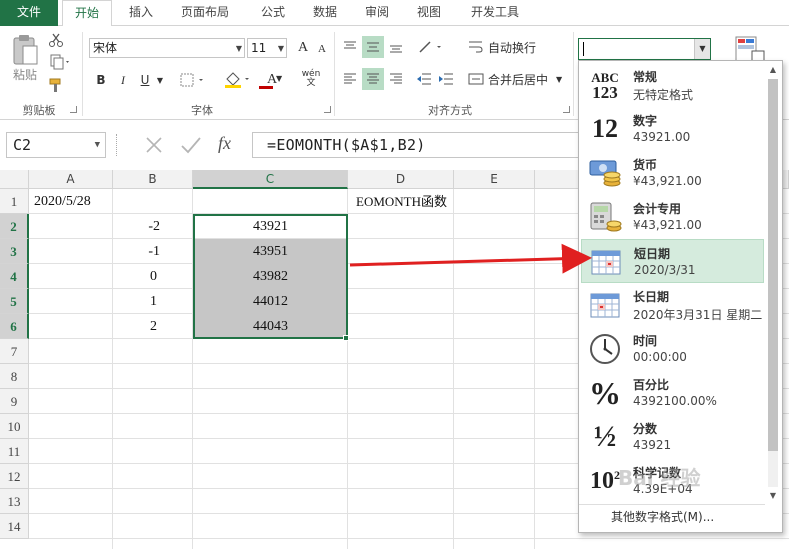 This screenshot has height=549, width=789. Describe the element at coordinates (672, 305) in the screenshot. I see `format-item-long-date: 长日期 2020年3月31日 星期二` at that location.